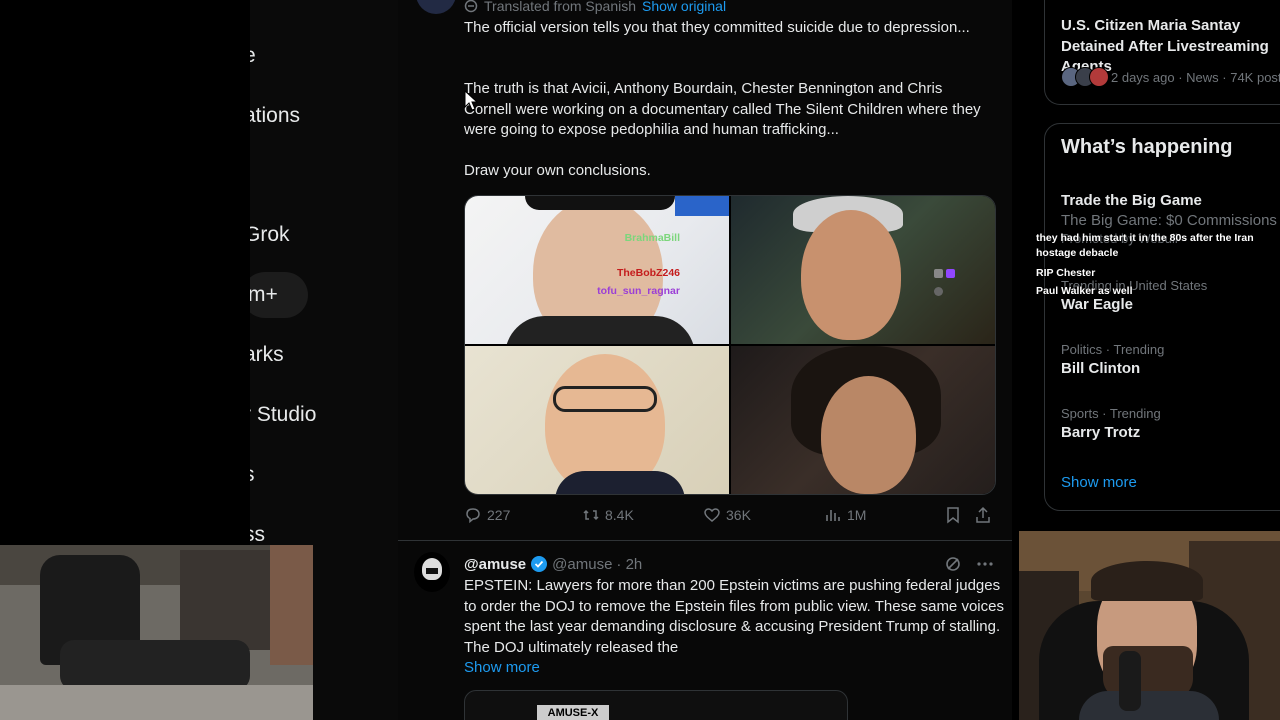 Image resolution: width=1280 pixels, height=720 pixels. Describe the element at coordinates (619, 515) in the screenshot. I see `repost-count: 8.4K` at that location.